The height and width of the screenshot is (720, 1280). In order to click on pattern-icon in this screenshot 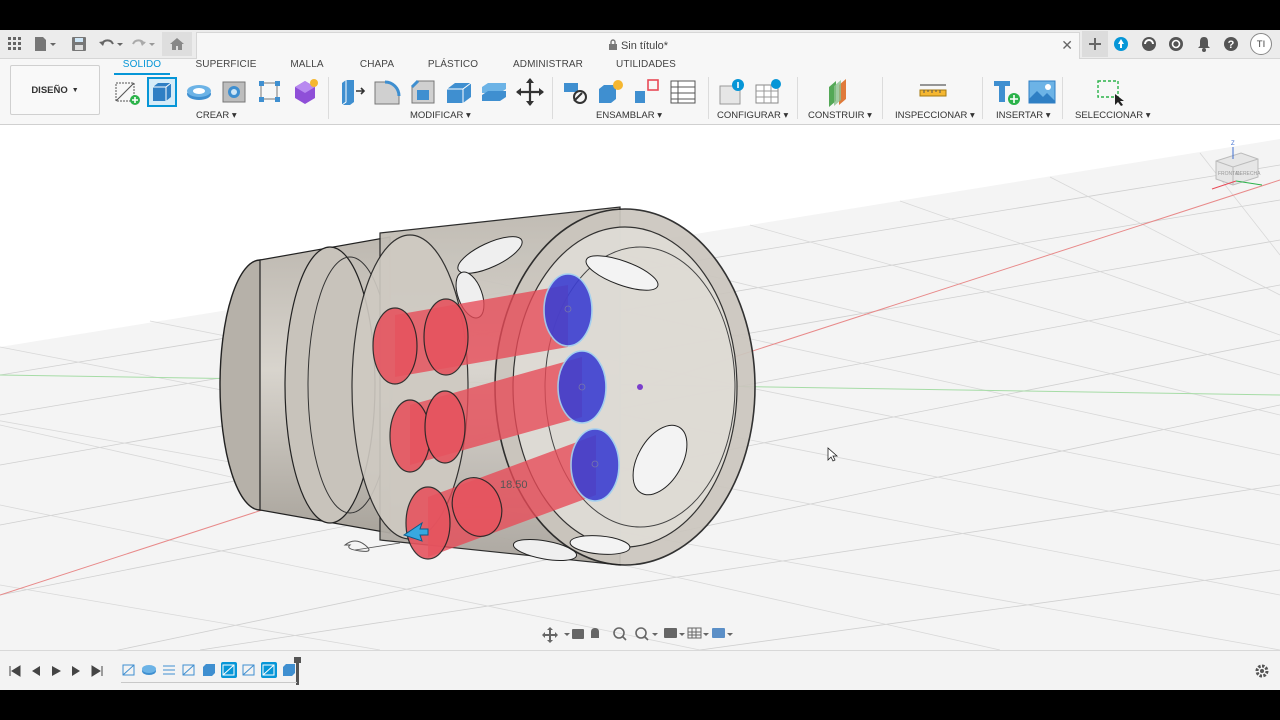, I will do `click(270, 92)`.